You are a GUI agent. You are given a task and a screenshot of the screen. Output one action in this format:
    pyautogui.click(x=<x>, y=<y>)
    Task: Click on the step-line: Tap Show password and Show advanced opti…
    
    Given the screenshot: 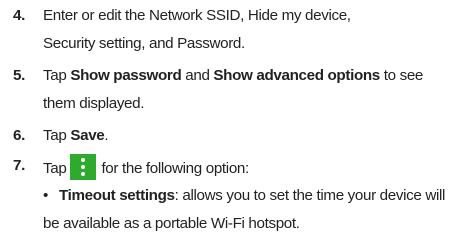 What is the action you would take?
    pyautogui.click(x=253, y=76)
    